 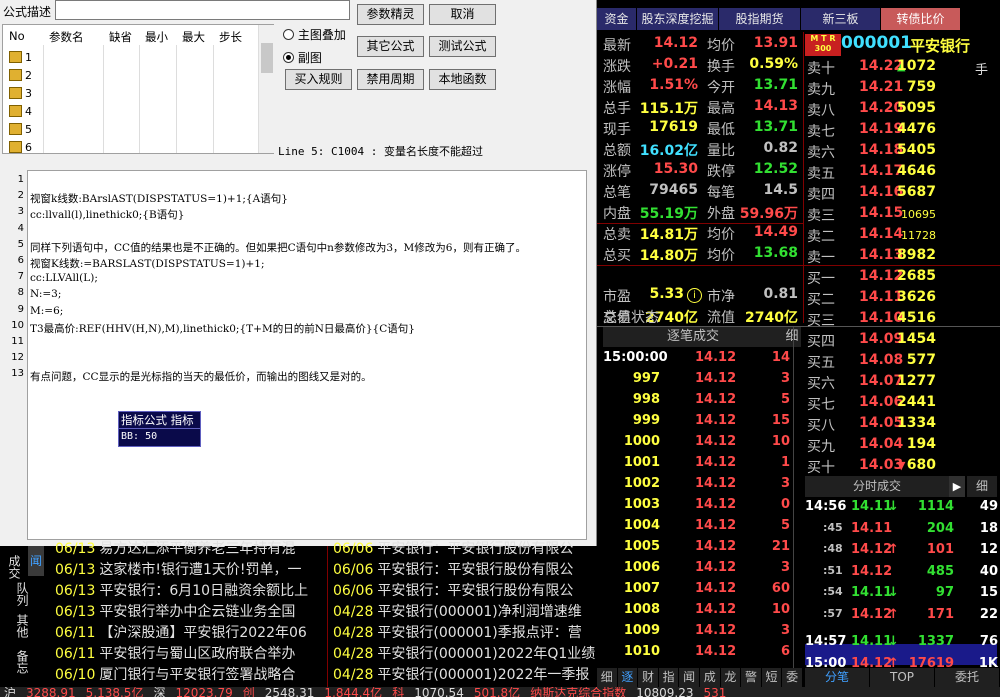 What do you see at coordinates (902, 361) in the screenshot?
I see `buy-level: 买五 14.08 577` at bounding box center [902, 361].